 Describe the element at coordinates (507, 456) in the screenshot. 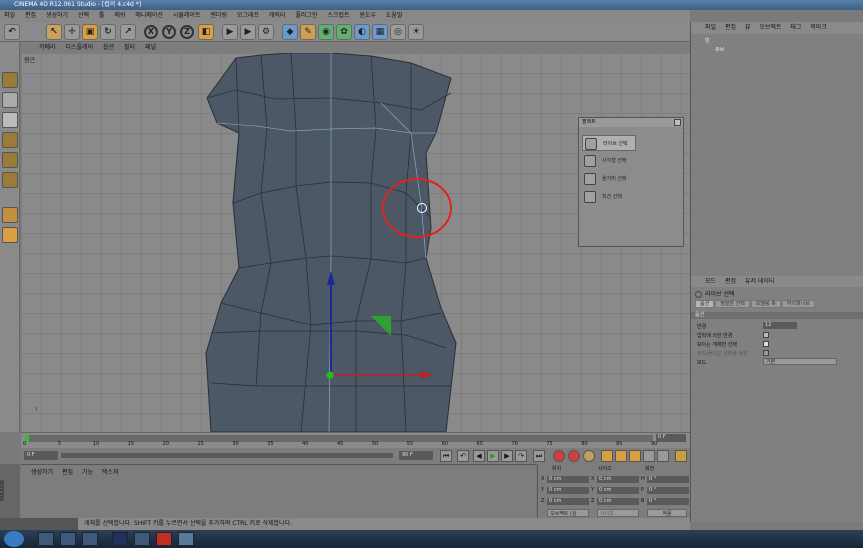

I see `next-frame-icon: ▶` at that location.